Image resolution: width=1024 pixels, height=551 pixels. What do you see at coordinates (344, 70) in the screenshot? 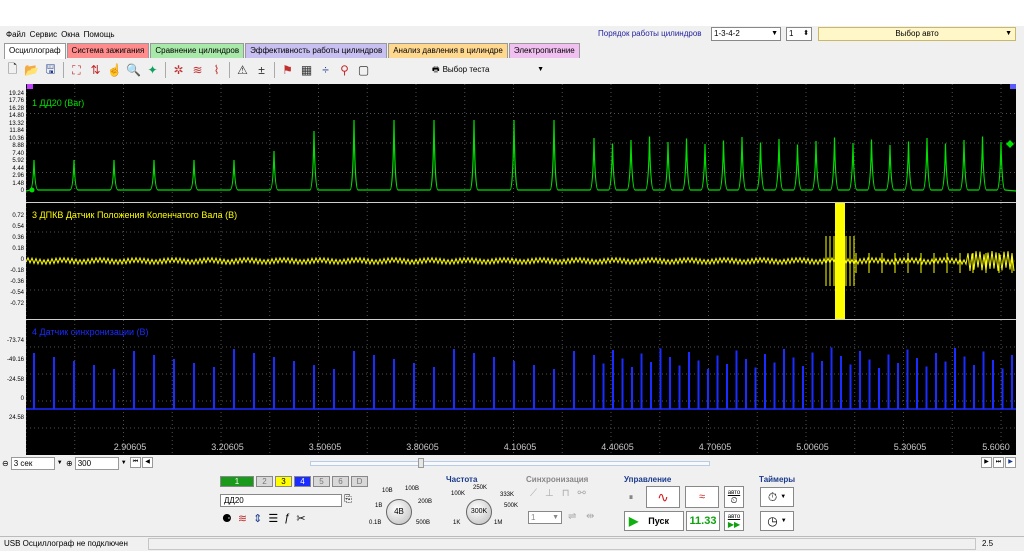
I see `pin-icon: ⚲` at bounding box center [344, 70].